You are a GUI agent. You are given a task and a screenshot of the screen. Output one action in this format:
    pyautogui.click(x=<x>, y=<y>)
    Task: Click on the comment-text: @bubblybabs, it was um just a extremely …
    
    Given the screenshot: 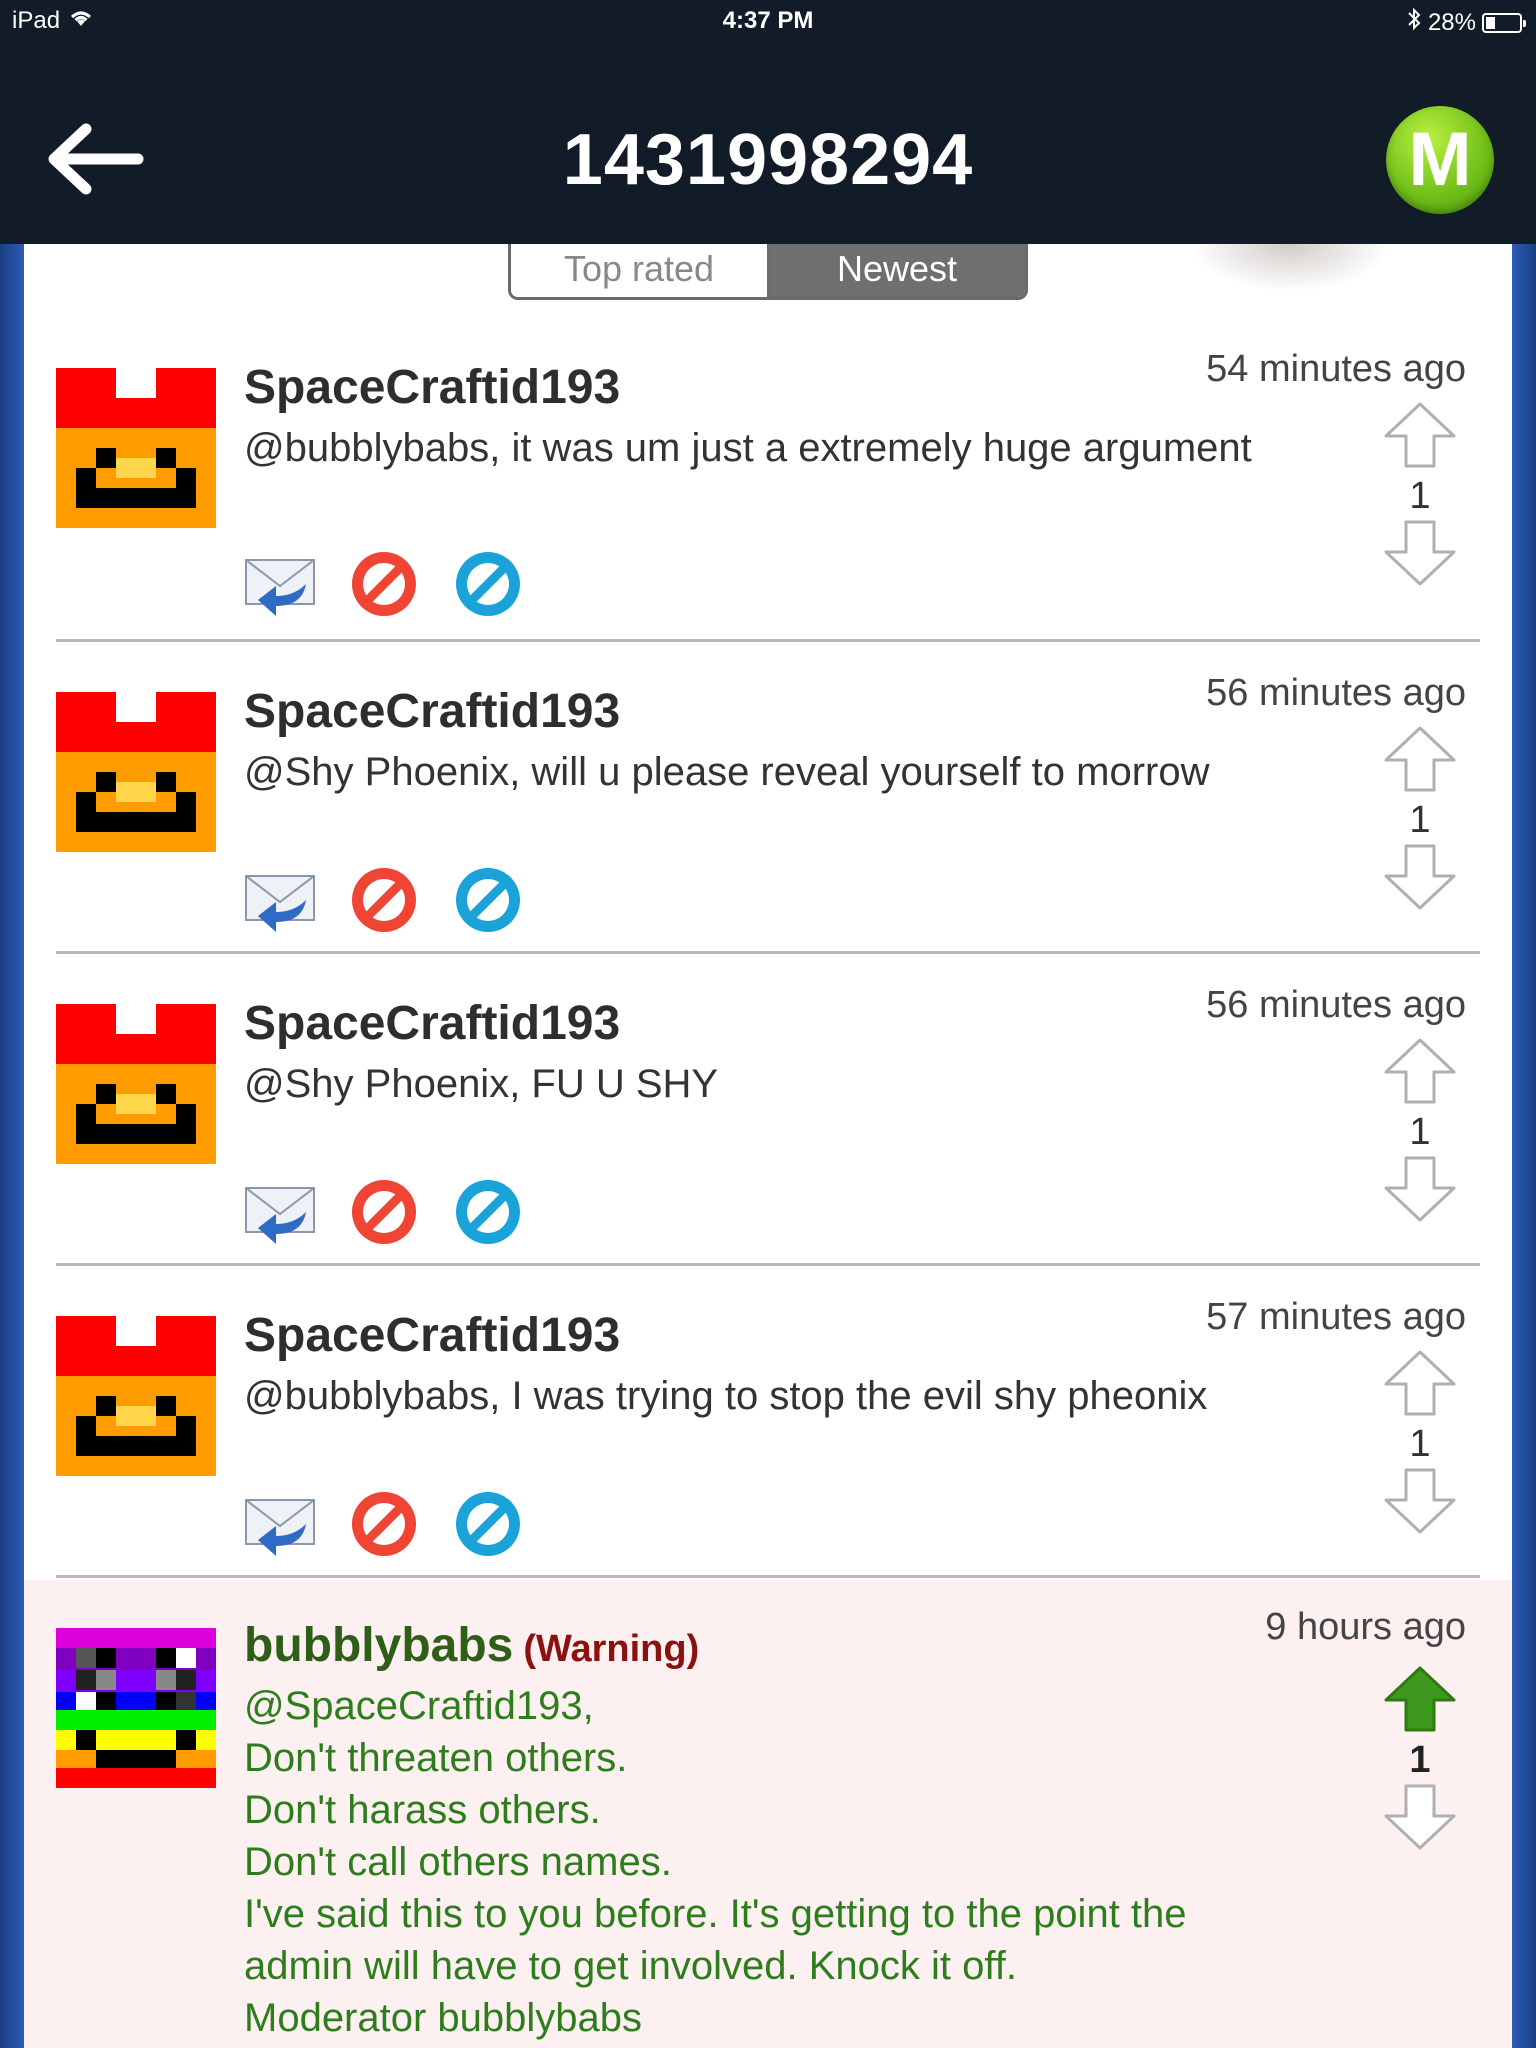 What is the action you would take?
    pyautogui.click(x=748, y=448)
    